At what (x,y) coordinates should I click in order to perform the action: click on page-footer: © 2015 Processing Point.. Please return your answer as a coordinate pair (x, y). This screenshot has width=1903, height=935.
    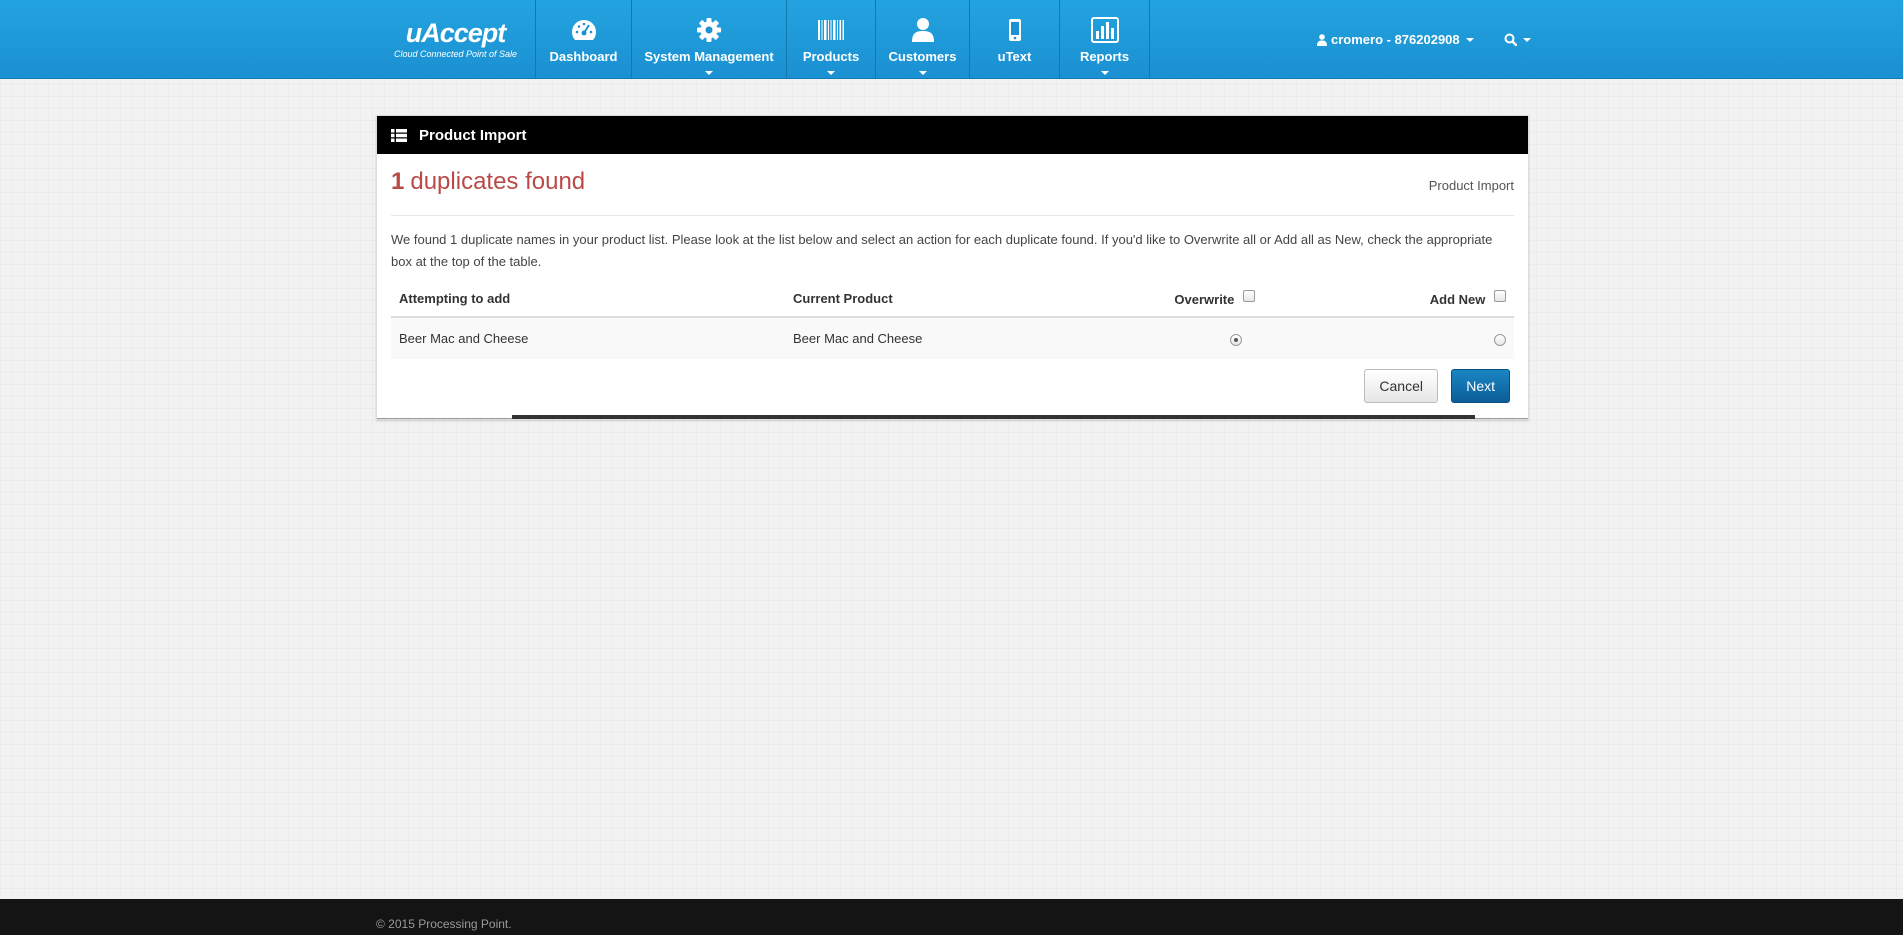
    Looking at the image, I should click on (951, 917).